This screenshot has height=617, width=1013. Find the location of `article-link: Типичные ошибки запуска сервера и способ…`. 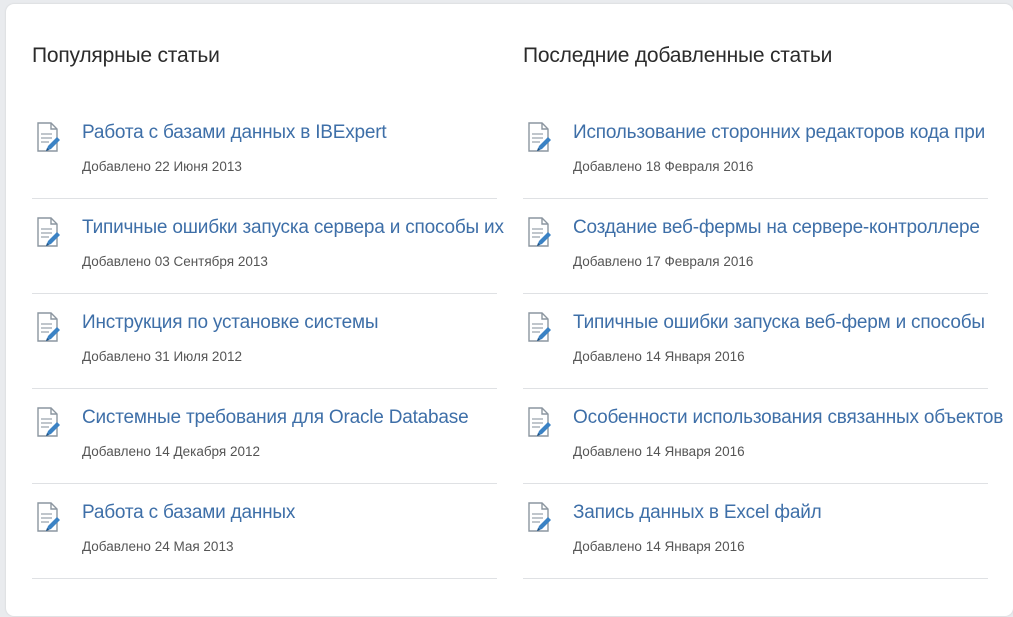

article-link: Типичные ошибки запуска сервера и способ… is located at coordinates (293, 228).